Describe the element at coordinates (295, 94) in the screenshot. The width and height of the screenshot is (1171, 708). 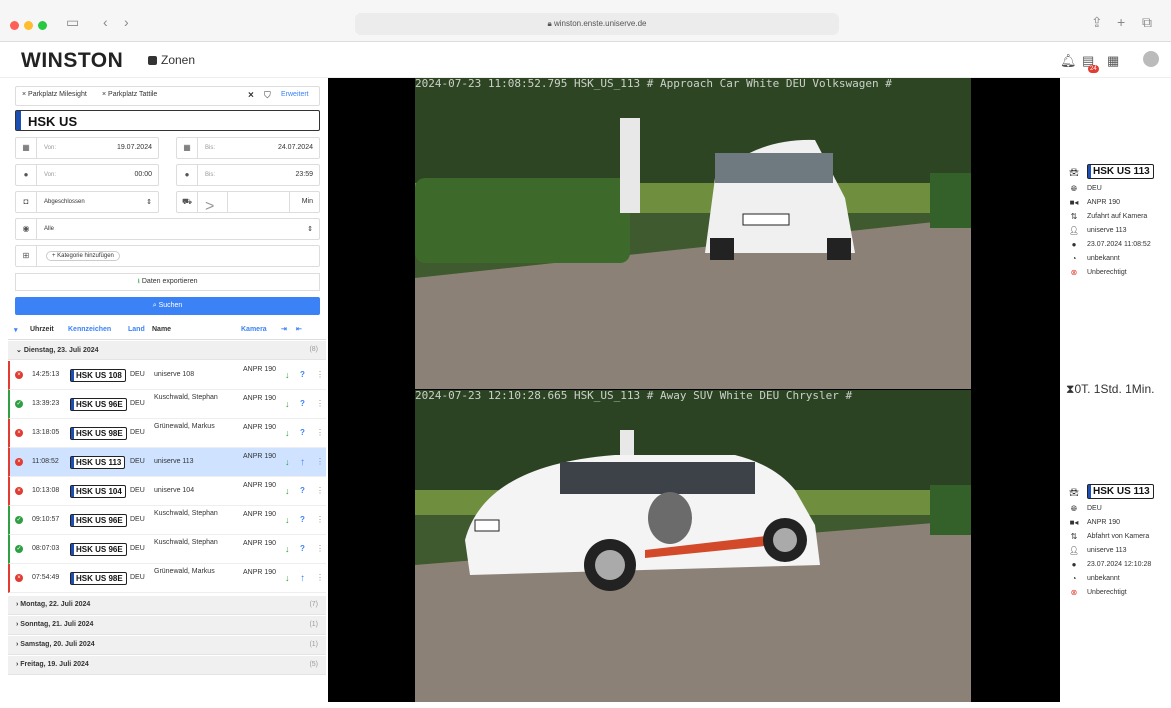
I see `advanced-link: Erweitert` at that location.